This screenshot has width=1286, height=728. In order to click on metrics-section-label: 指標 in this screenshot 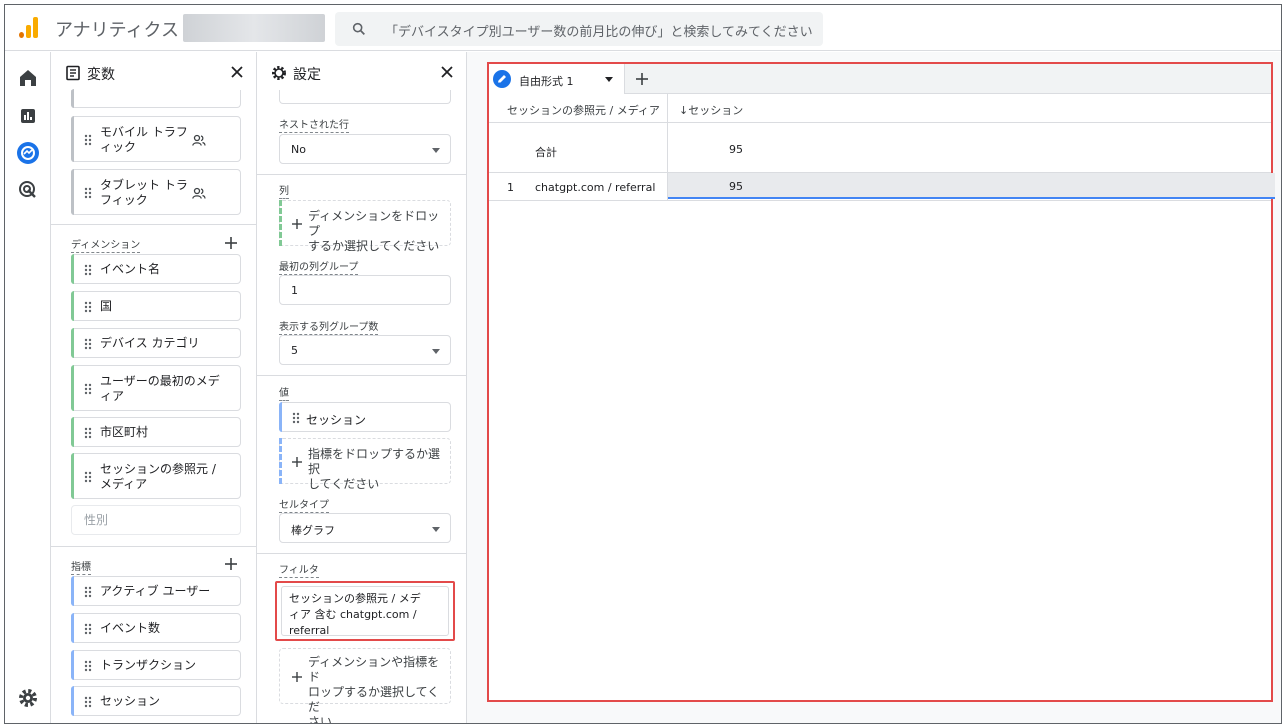, I will do `click(81, 566)`.